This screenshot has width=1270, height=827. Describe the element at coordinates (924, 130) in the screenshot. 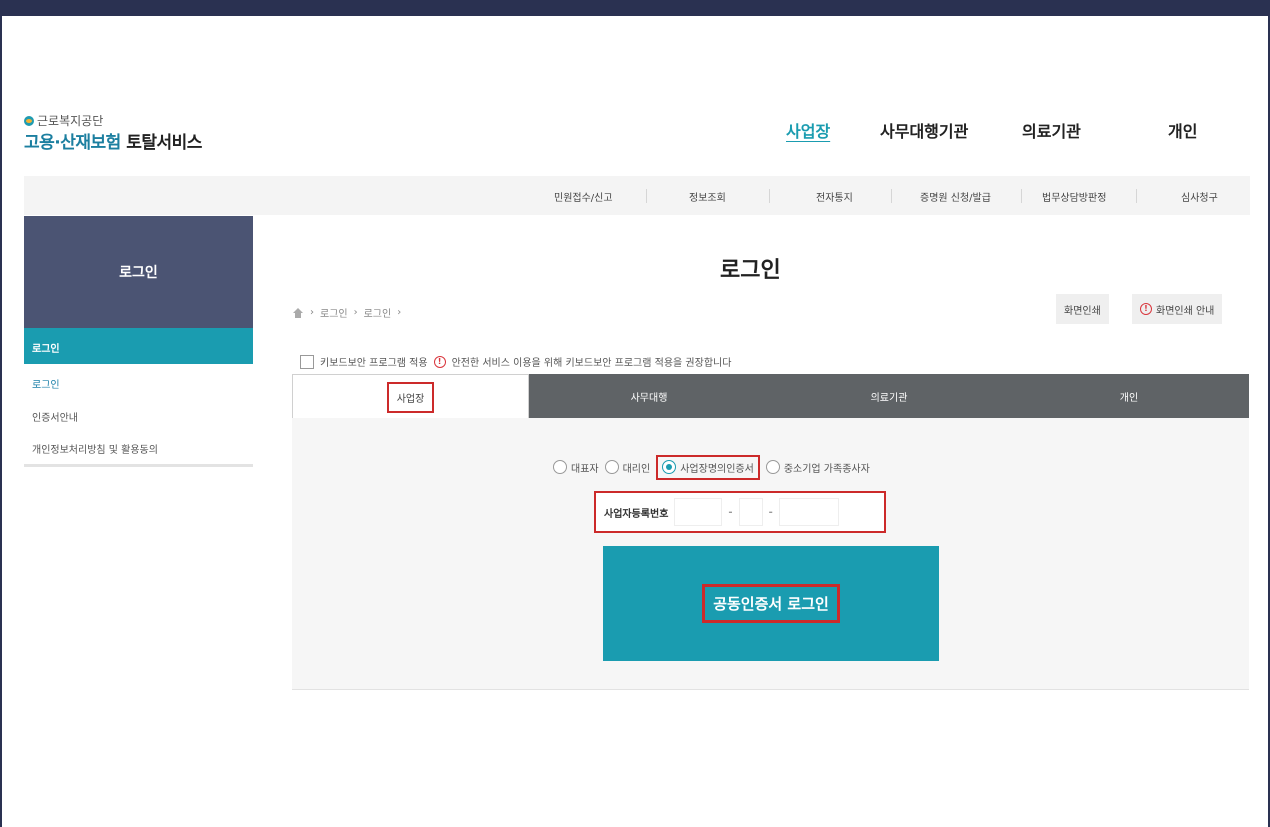

I see `topnav-agency: 사무대행기관` at that location.